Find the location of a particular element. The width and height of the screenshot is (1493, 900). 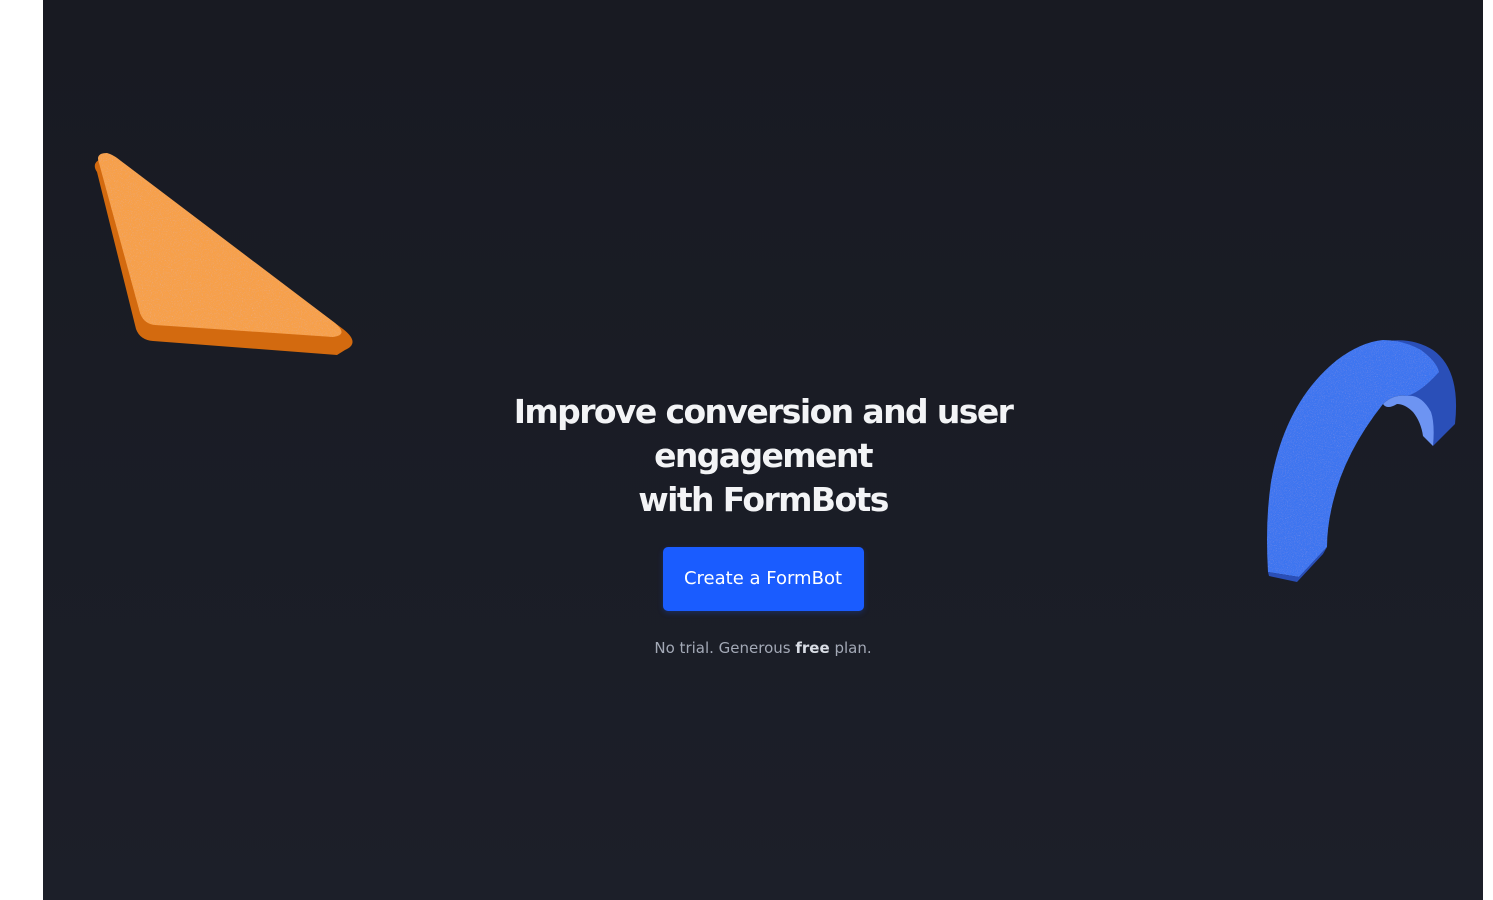

create-formbot-button: Create a FormBot is located at coordinates (763, 579).